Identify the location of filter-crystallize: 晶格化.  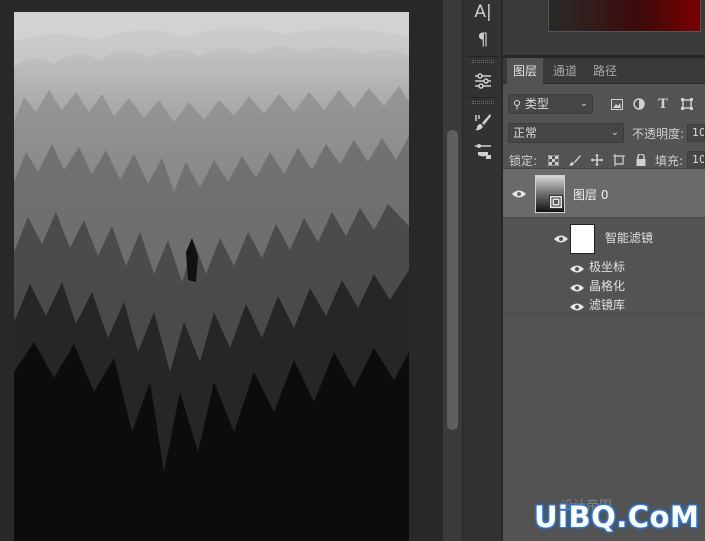
(607, 285).